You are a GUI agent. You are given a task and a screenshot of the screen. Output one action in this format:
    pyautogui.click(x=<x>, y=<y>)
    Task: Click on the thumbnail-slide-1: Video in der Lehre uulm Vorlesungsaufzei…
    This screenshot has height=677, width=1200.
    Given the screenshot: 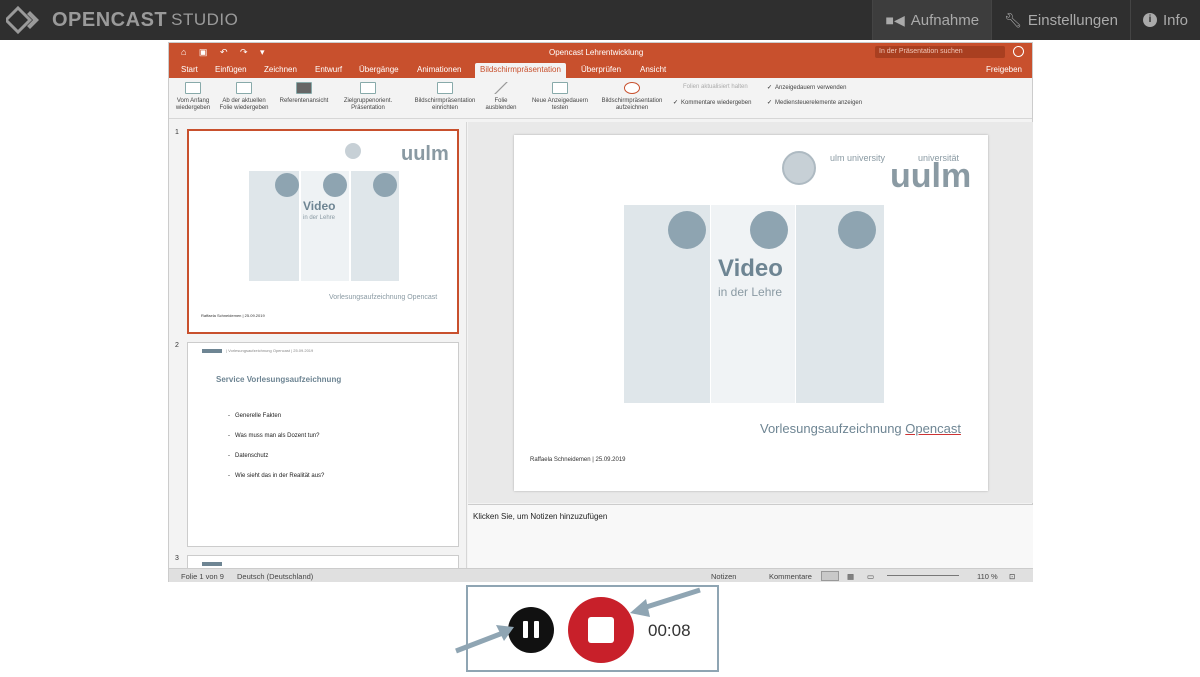 What is the action you would take?
    pyautogui.click(x=323, y=231)
    